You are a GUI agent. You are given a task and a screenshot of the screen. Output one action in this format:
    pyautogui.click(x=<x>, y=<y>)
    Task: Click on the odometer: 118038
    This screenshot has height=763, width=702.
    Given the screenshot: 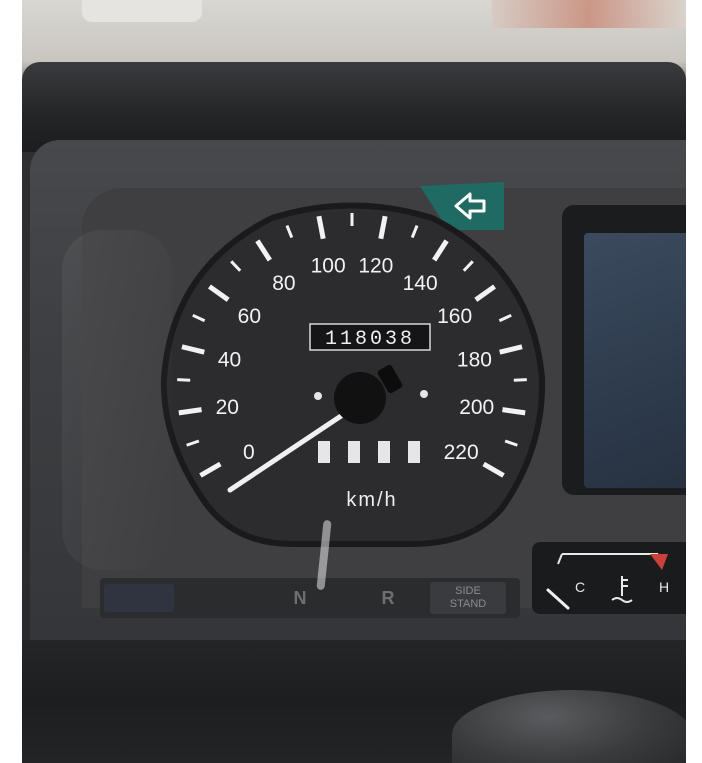 What is the action you would take?
    pyautogui.click(x=370, y=337)
    